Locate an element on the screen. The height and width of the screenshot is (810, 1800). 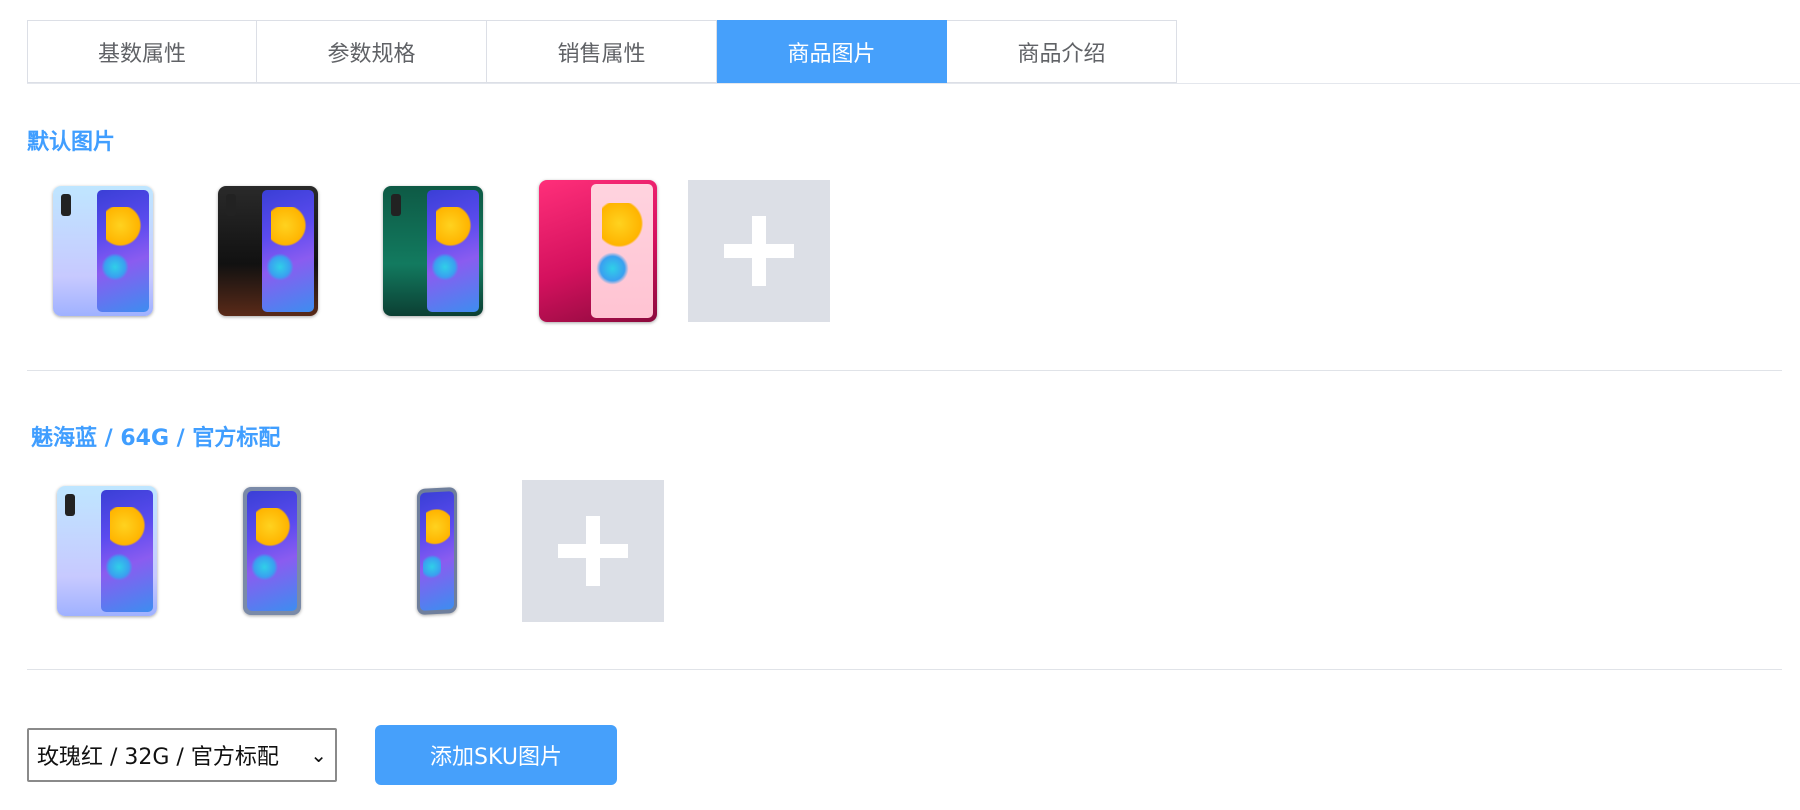
add-sku-image-tile is located at coordinates (593, 551).